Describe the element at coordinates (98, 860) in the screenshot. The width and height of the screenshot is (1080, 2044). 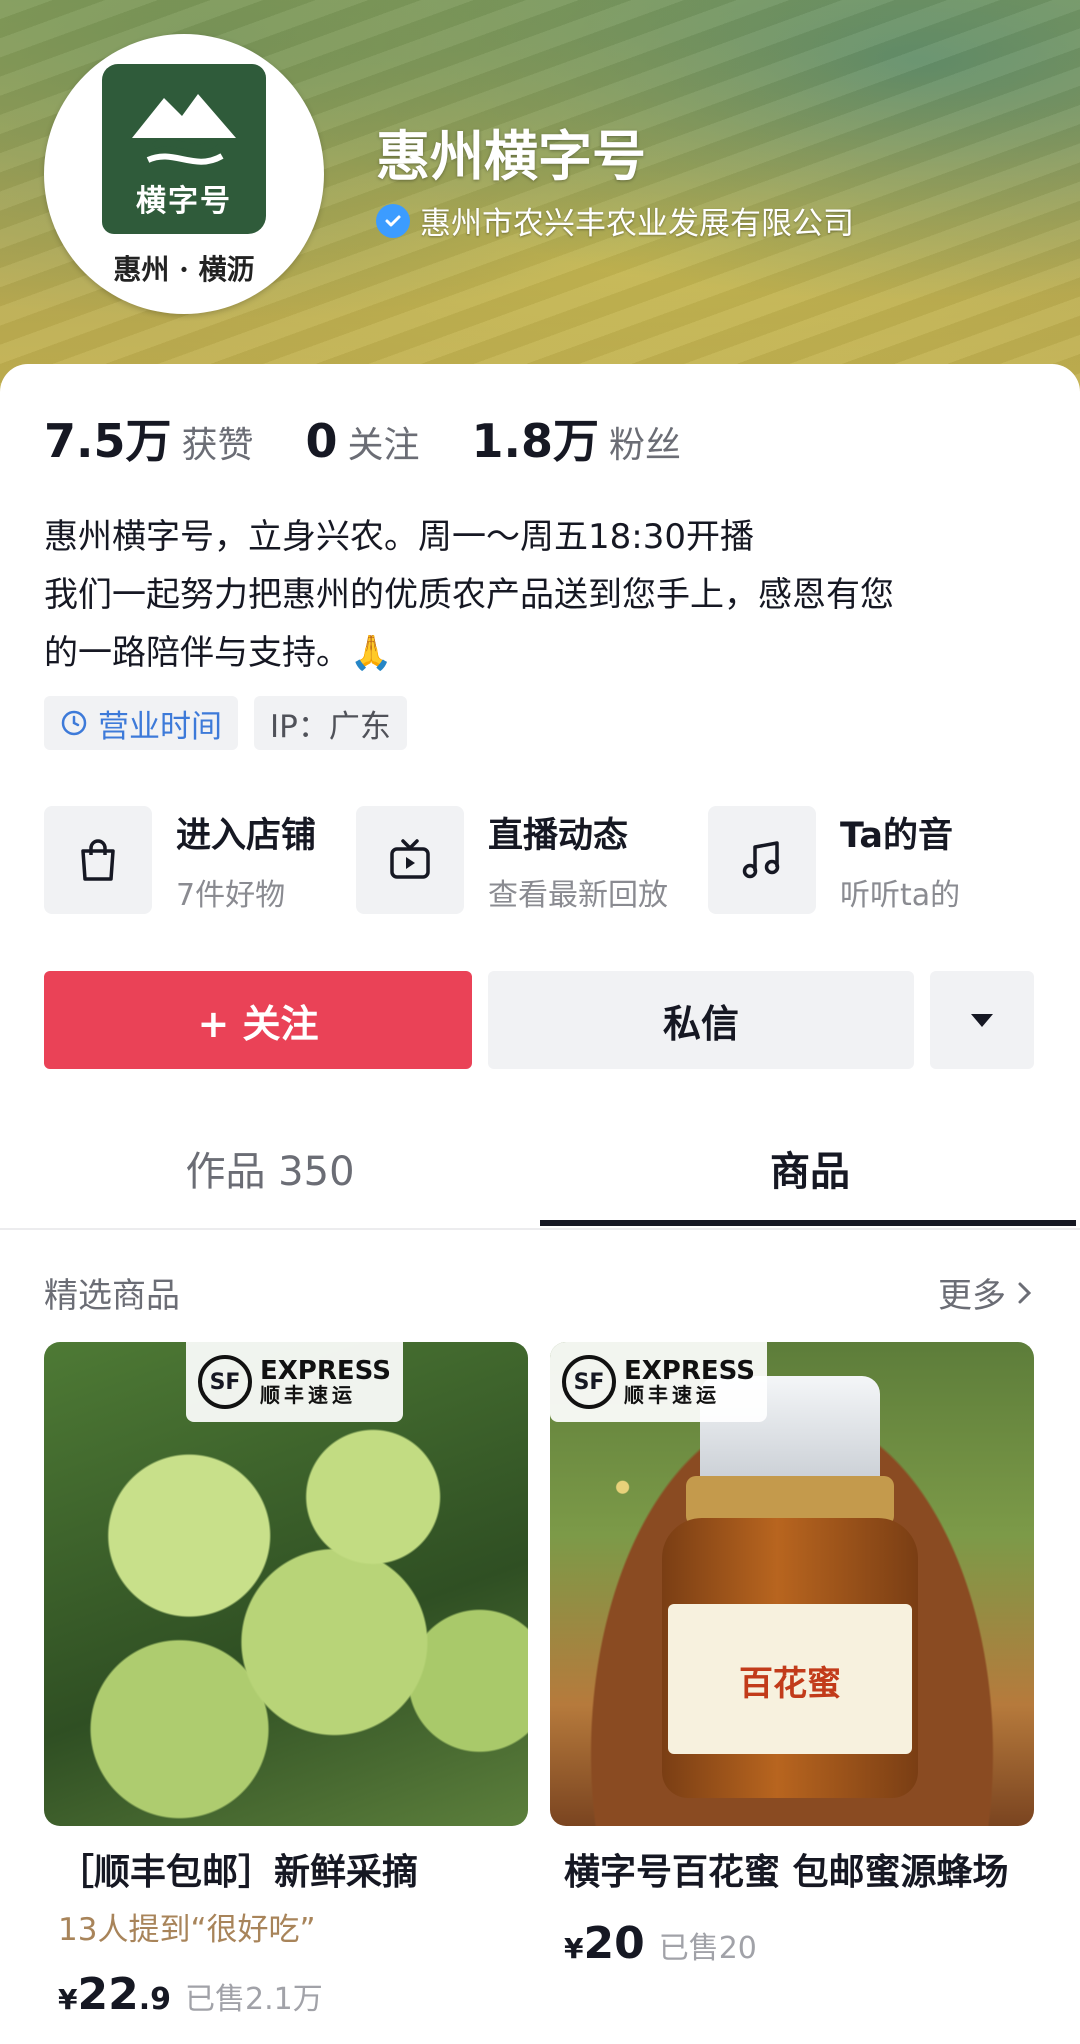
I see `shopping-bag-icon` at that location.